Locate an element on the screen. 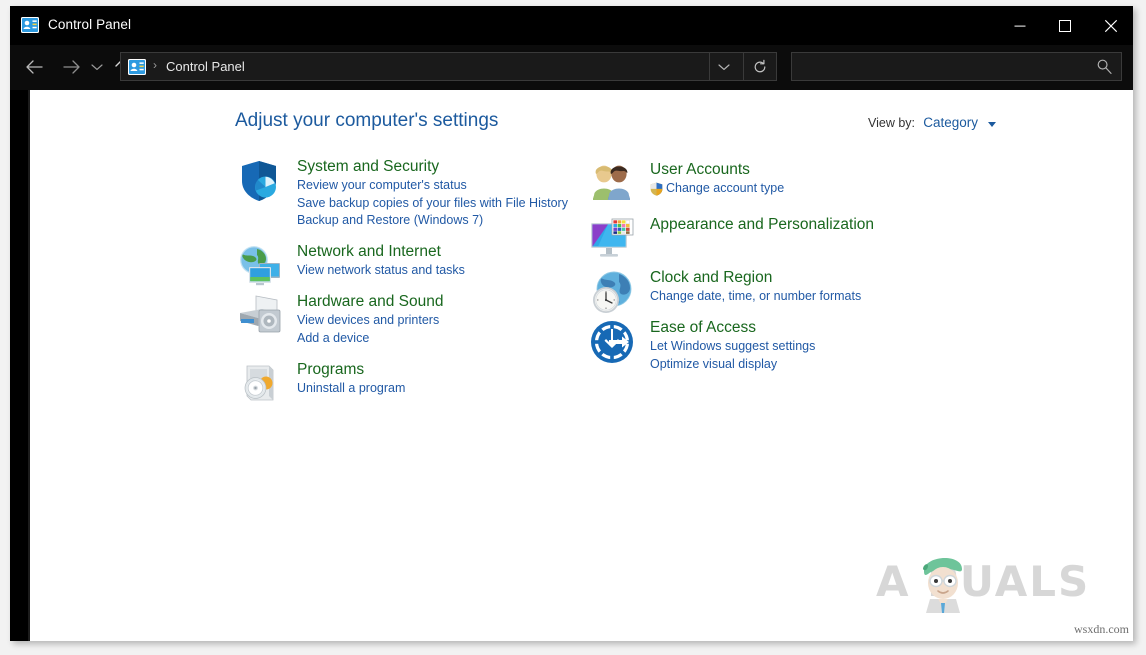 This screenshot has height=655, width=1146. forward-button is located at coordinates (72, 67).